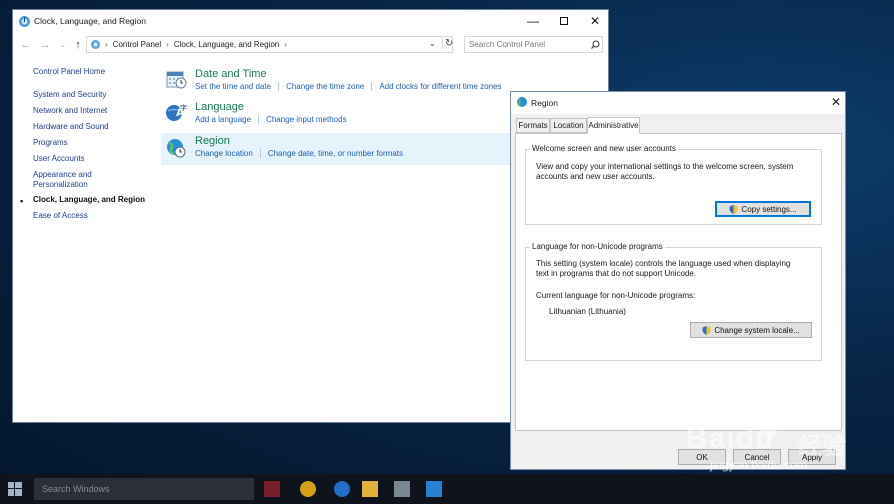  What do you see at coordinates (71, 127) in the screenshot?
I see `sidebar-item-hardware-sound: Hardware and Sound` at bounding box center [71, 127].